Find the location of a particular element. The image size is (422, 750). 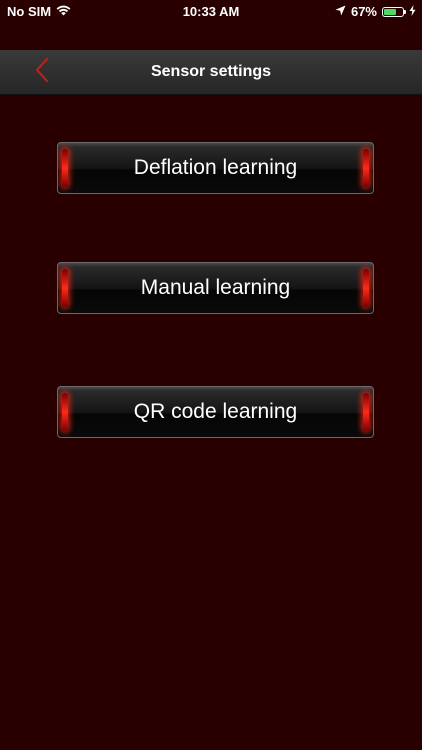

battery-percent: 67% is located at coordinates (363, 11).